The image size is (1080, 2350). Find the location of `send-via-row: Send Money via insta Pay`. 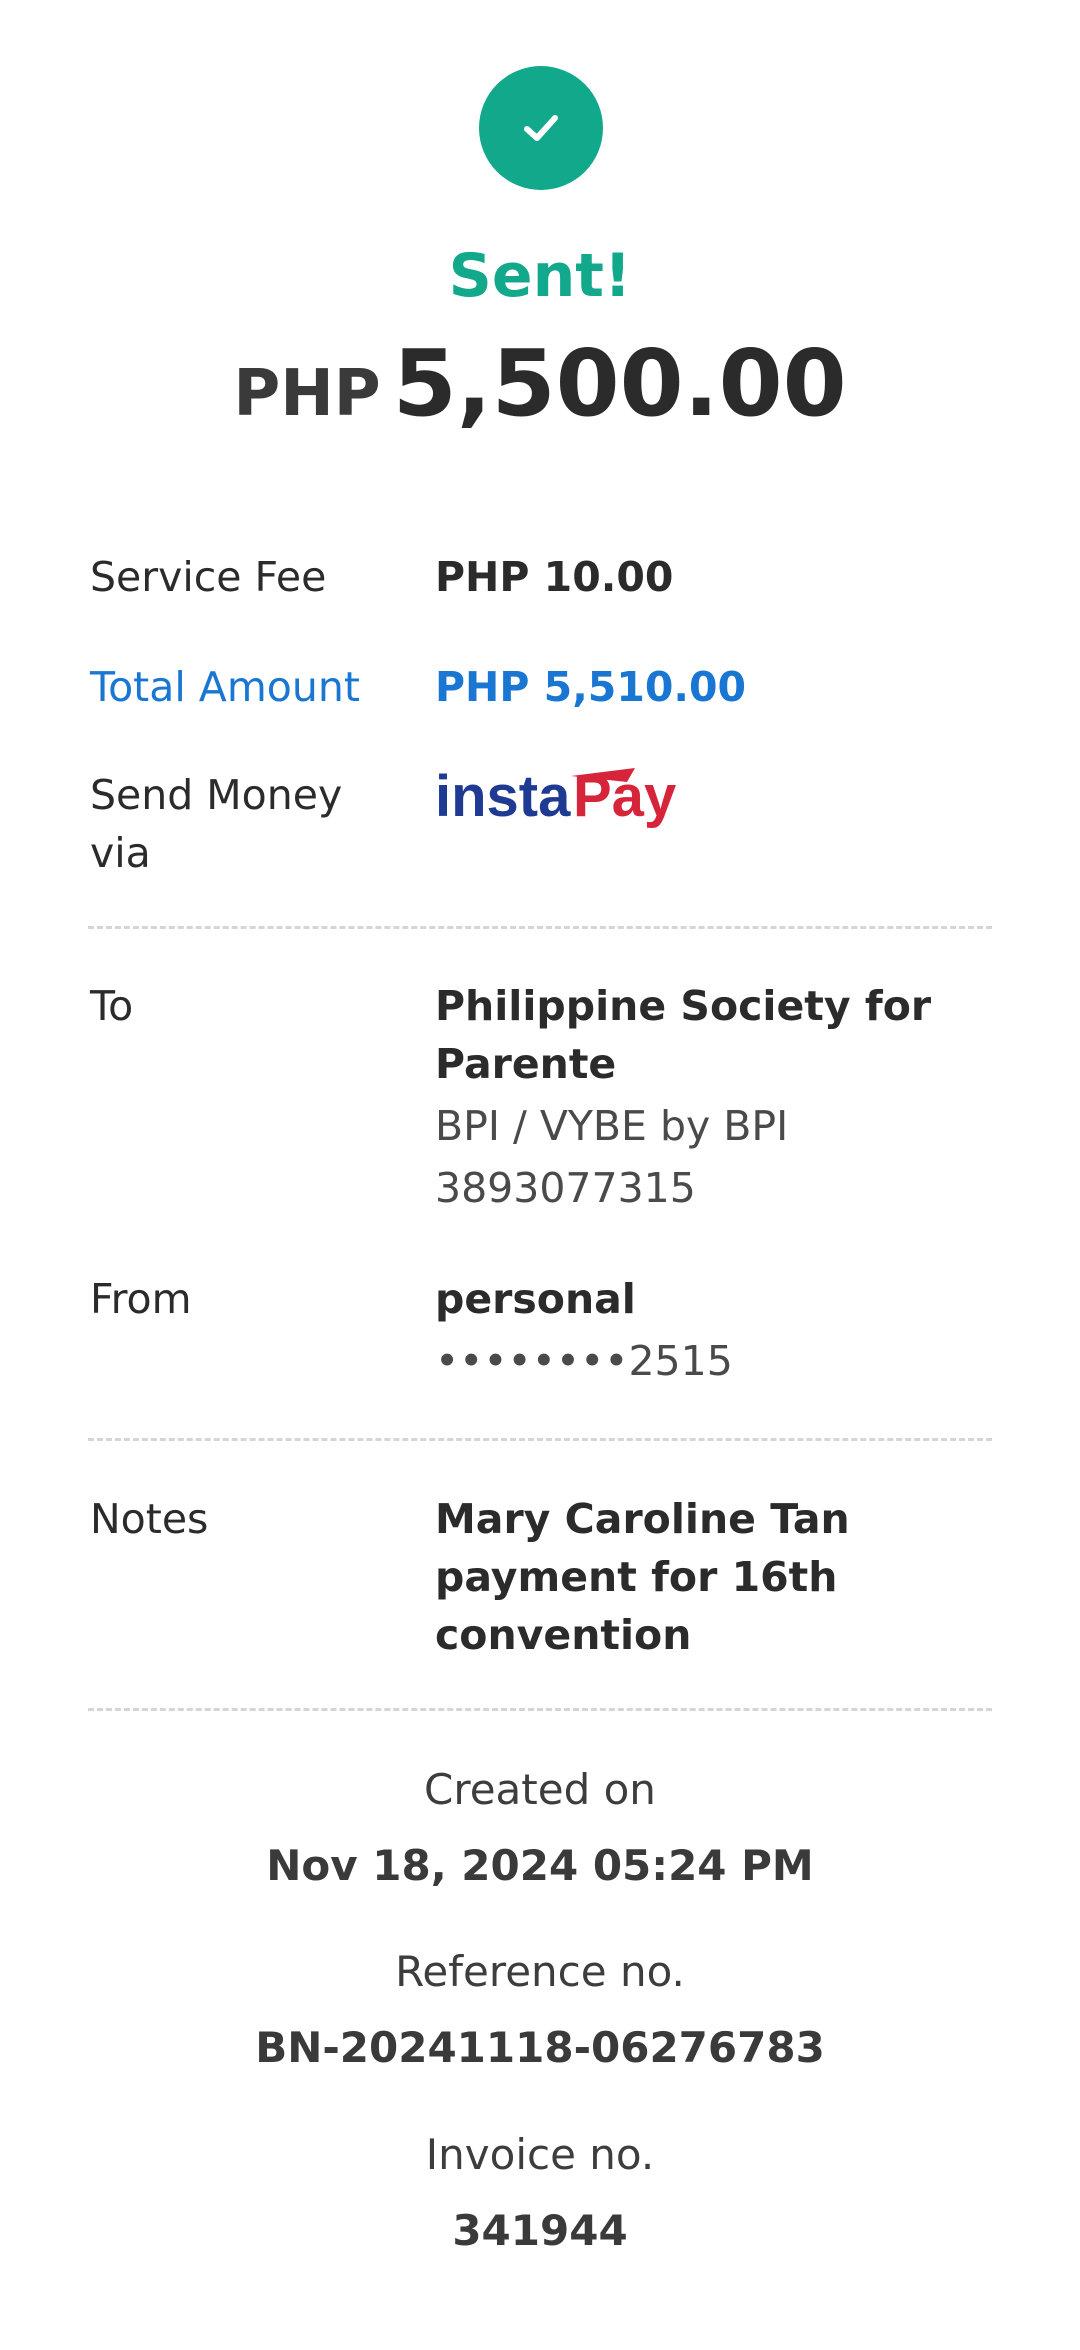

send-via-row: Send Money via insta Pay is located at coordinates (540, 825).